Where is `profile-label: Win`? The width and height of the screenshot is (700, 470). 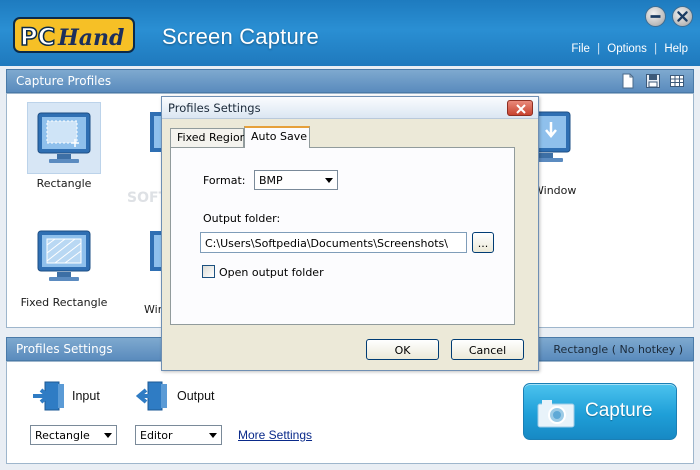 profile-label: Win is located at coordinates (154, 309).